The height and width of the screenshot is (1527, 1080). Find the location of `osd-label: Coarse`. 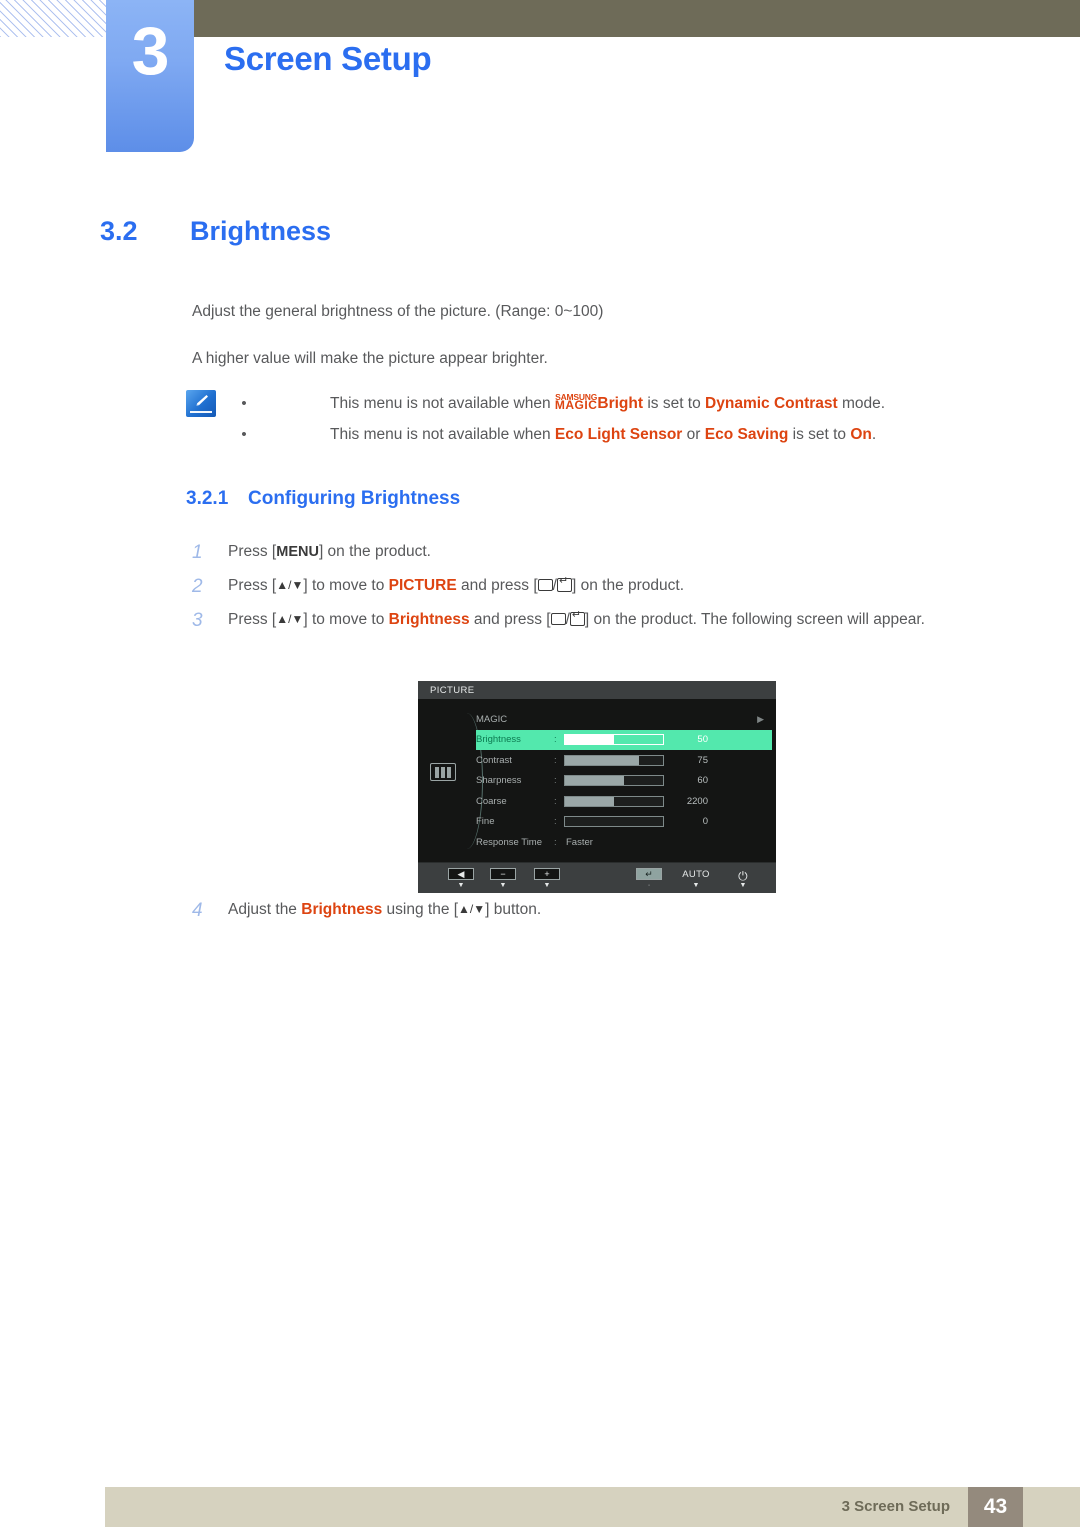

osd-label: Coarse is located at coordinates (491, 801).